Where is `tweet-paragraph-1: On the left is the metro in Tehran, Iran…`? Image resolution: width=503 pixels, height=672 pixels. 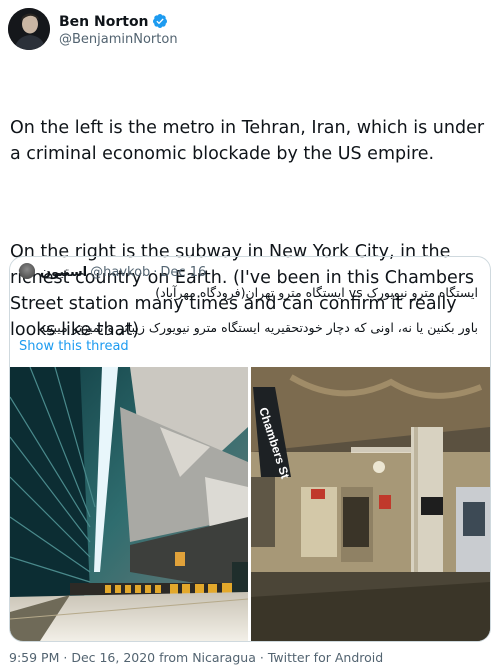
tweet-paragraph-1: On the left is the metro in Tehran, Iran… is located at coordinates (250, 141).